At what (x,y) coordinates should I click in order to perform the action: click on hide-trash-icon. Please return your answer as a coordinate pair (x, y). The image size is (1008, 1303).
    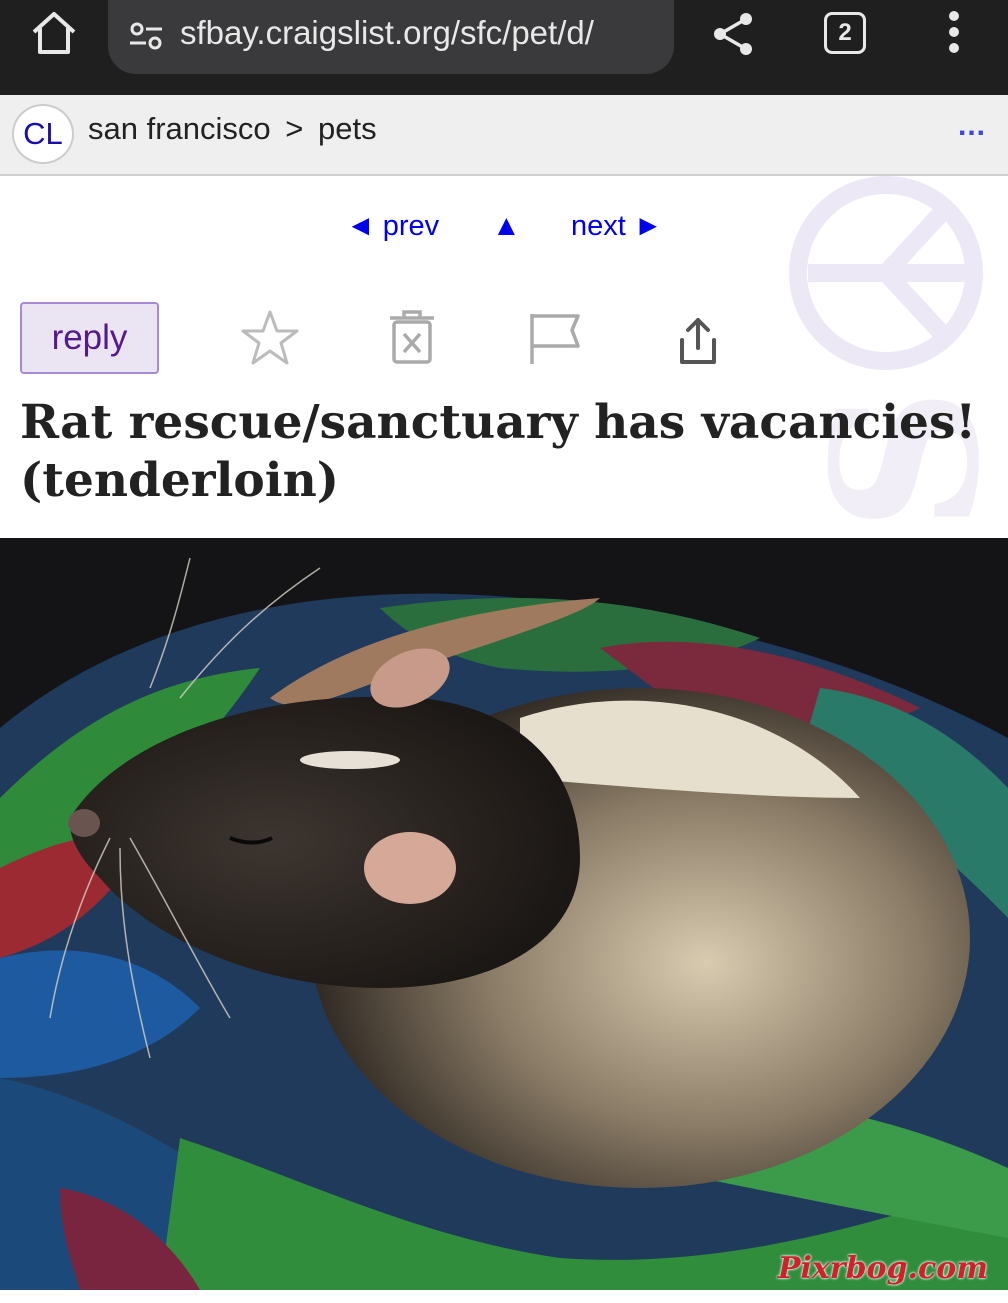
    Looking at the image, I should click on (412, 338).